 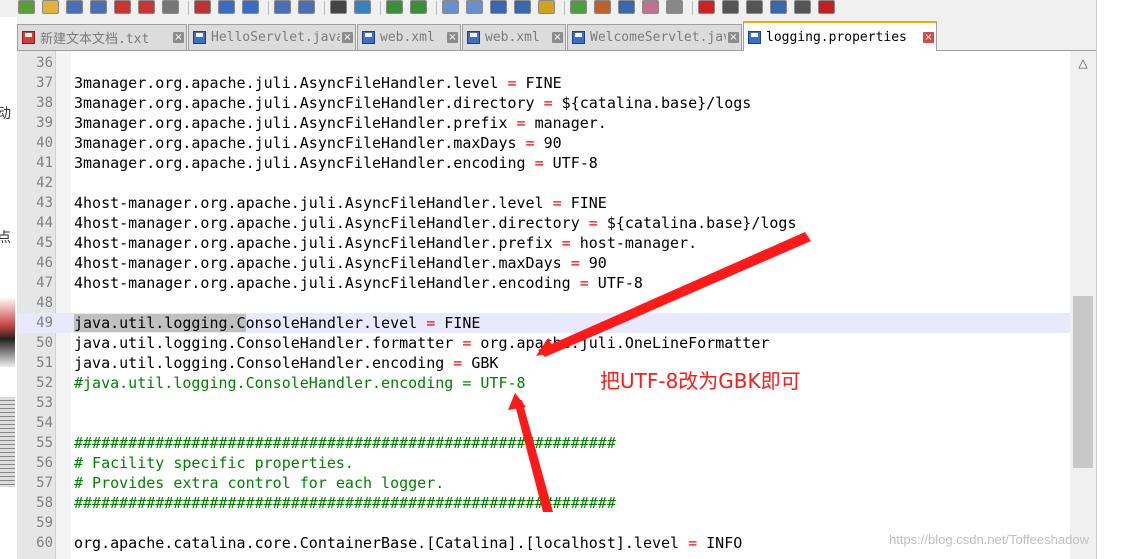 I want to click on save-macro-icon, so click(x=802, y=7).